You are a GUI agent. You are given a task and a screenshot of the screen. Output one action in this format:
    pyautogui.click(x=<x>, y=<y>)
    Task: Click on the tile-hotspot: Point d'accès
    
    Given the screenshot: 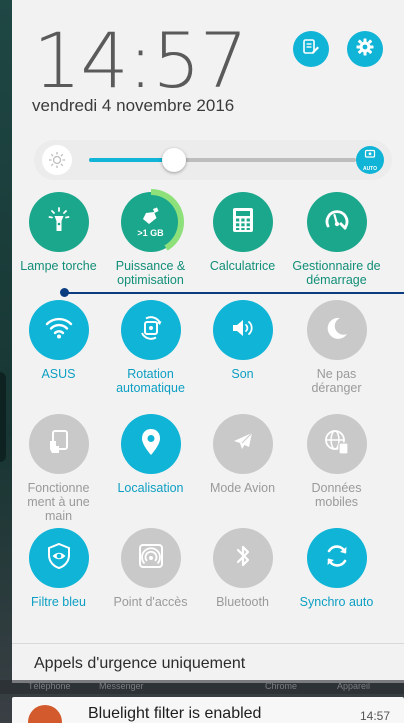 What is the action you would take?
    pyautogui.click(x=150, y=568)
    